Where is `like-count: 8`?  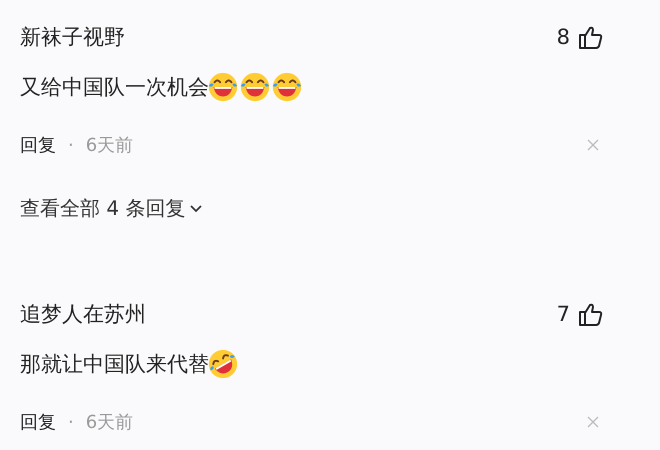 like-count: 8 is located at coordinates (563, 37).